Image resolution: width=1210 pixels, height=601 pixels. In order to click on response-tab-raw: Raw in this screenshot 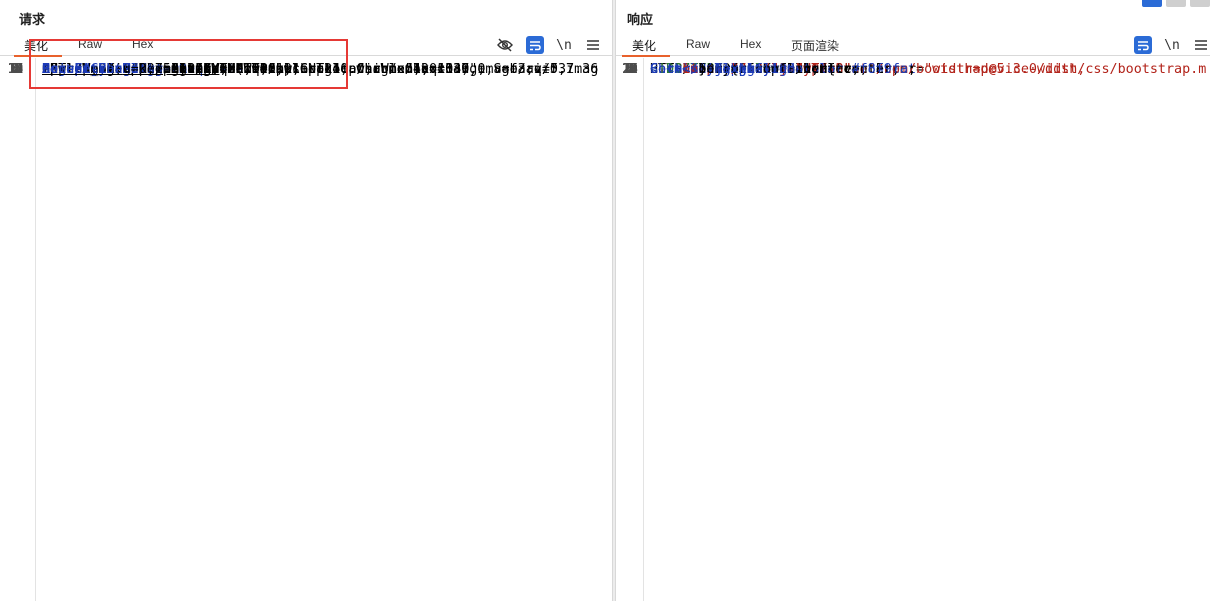, I will do `click(698, 46)`.